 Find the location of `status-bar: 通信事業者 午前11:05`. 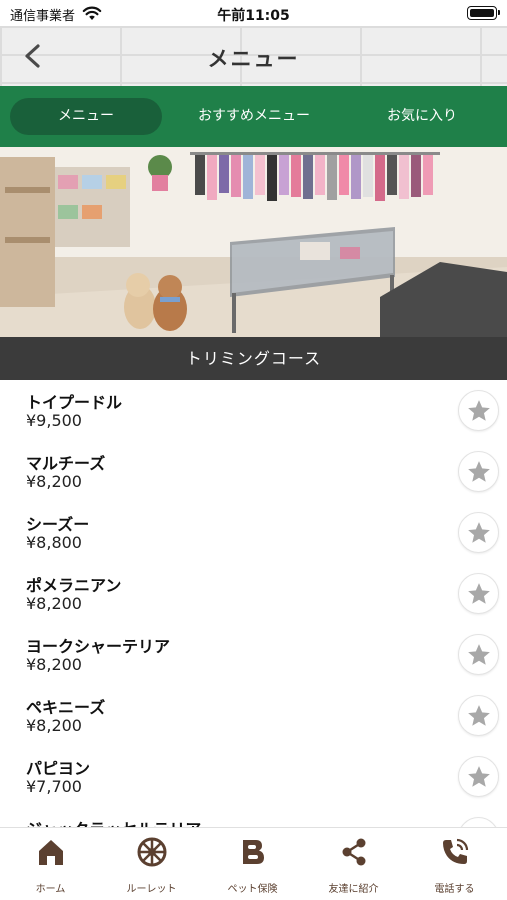

status-bar: 通信事業者 午前11:05 is located at coordinates (253, 13).